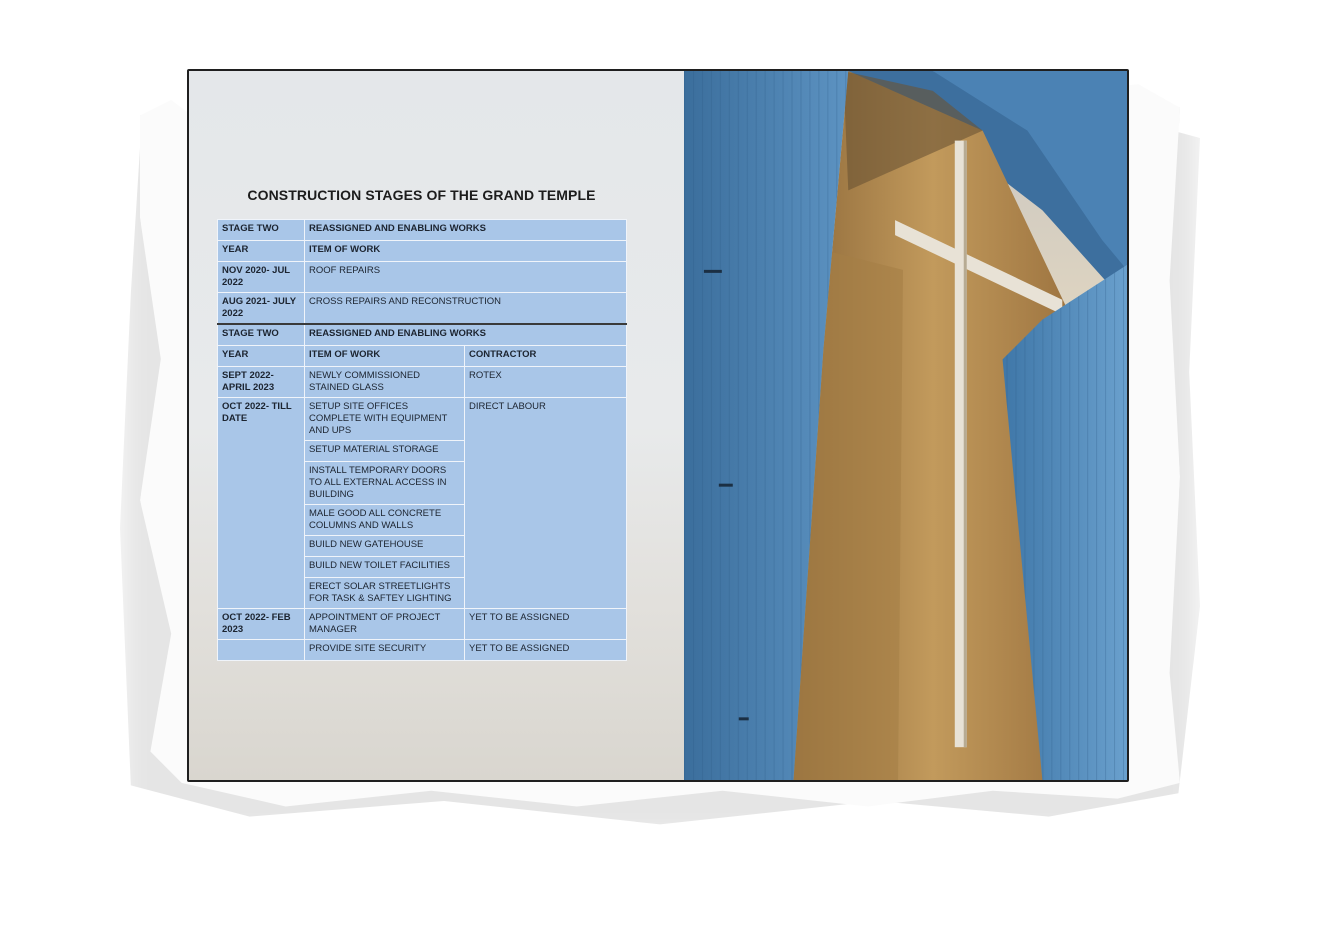 The height and width of the screenshot is (943, 1319). I want to click on year-cell: OCT 2022- FEB 2023, so click(261, 624).